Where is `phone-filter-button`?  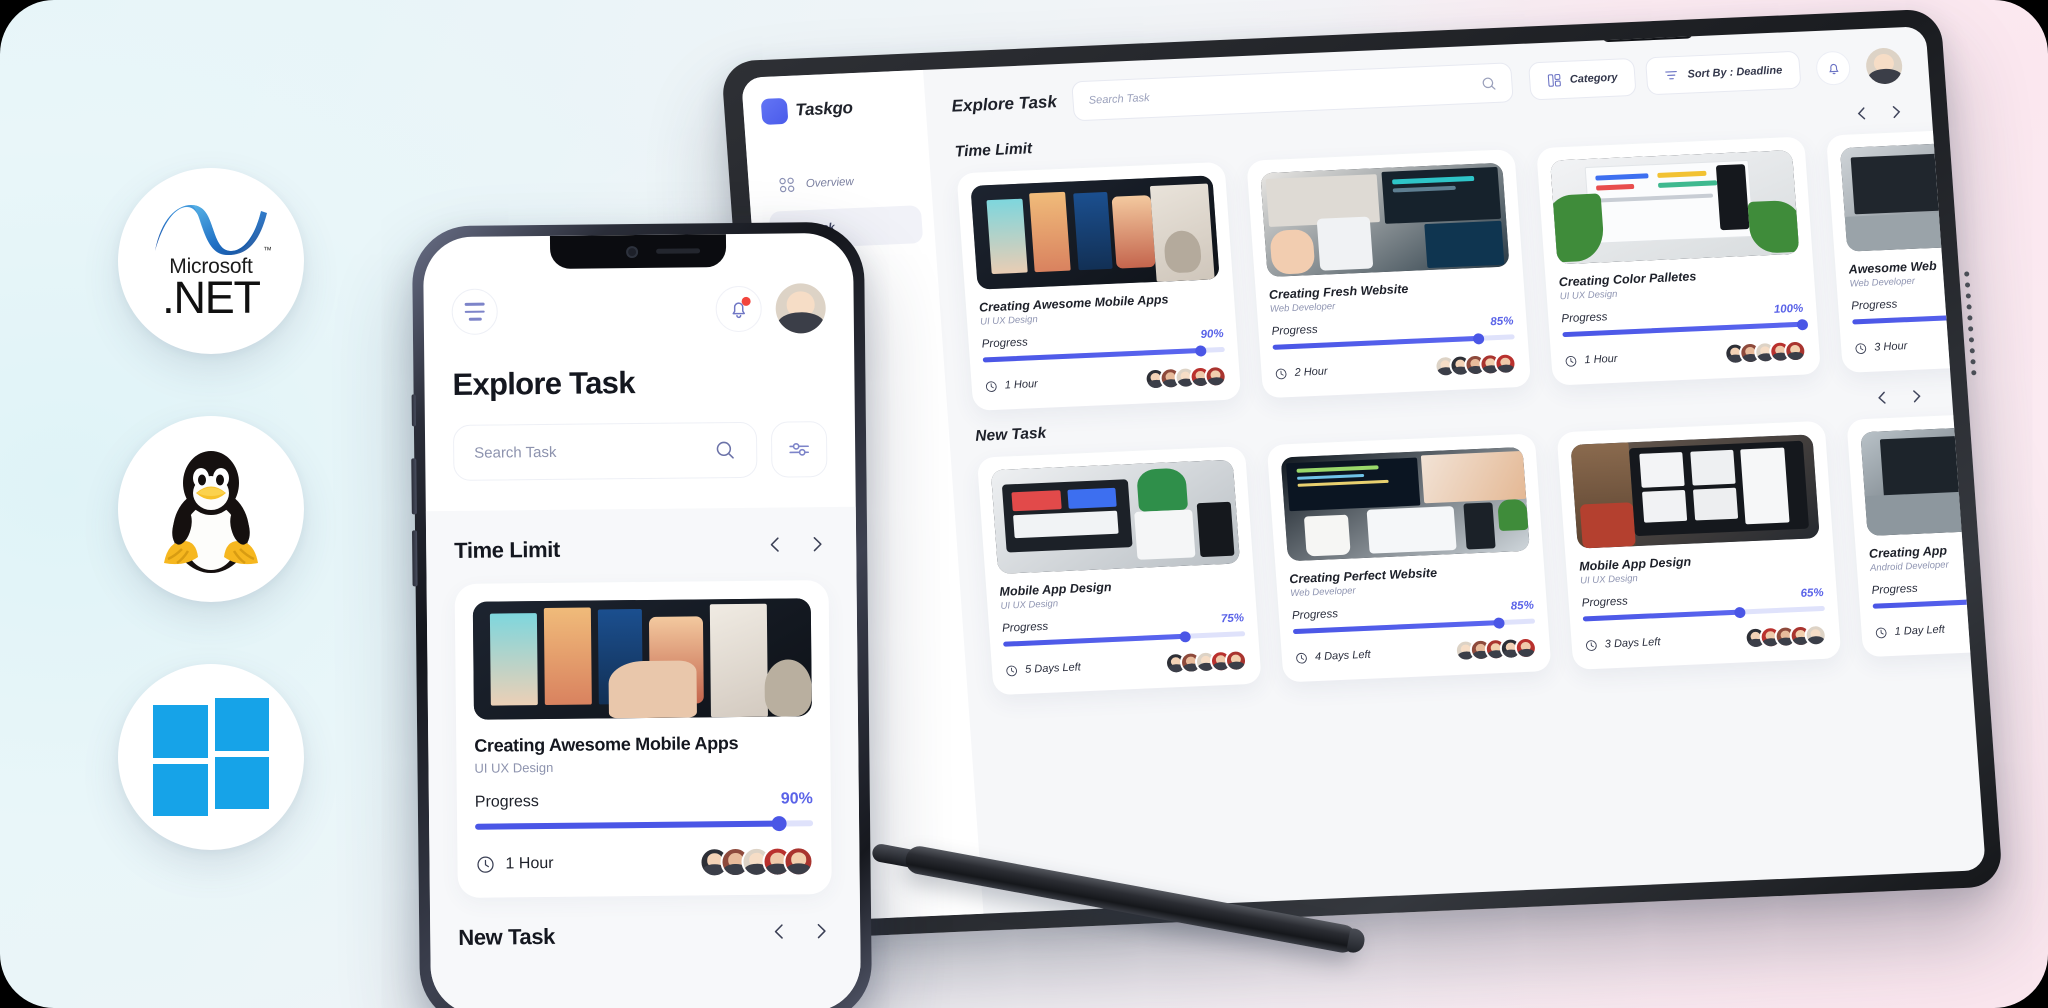 phone-filter-button is located at coordinates (799, 449).